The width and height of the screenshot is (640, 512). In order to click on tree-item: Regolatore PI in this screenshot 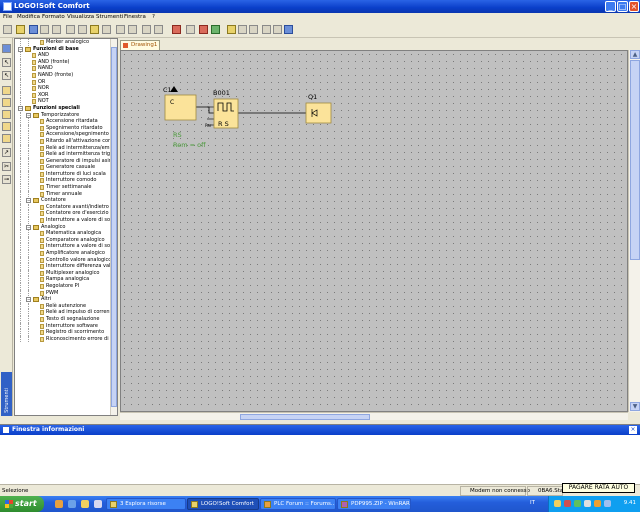, I will do `click(63, 286)`.